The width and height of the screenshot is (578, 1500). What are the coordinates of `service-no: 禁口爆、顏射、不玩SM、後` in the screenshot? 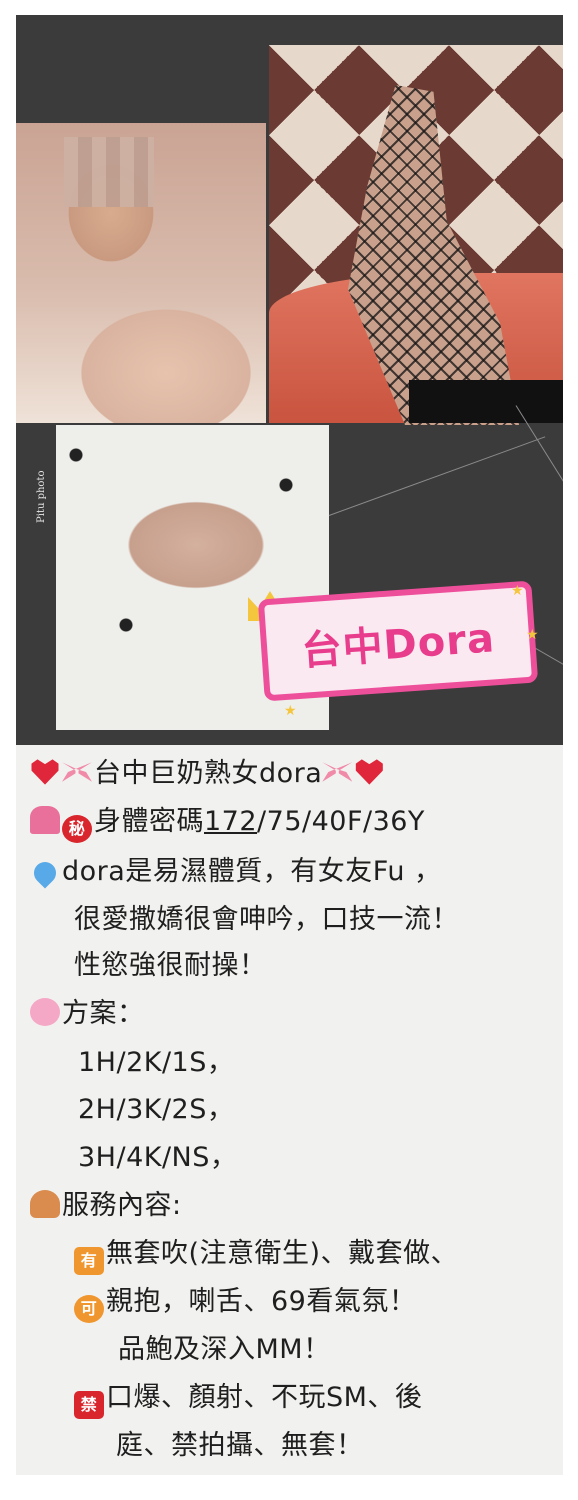 It's located at (248, 1397).